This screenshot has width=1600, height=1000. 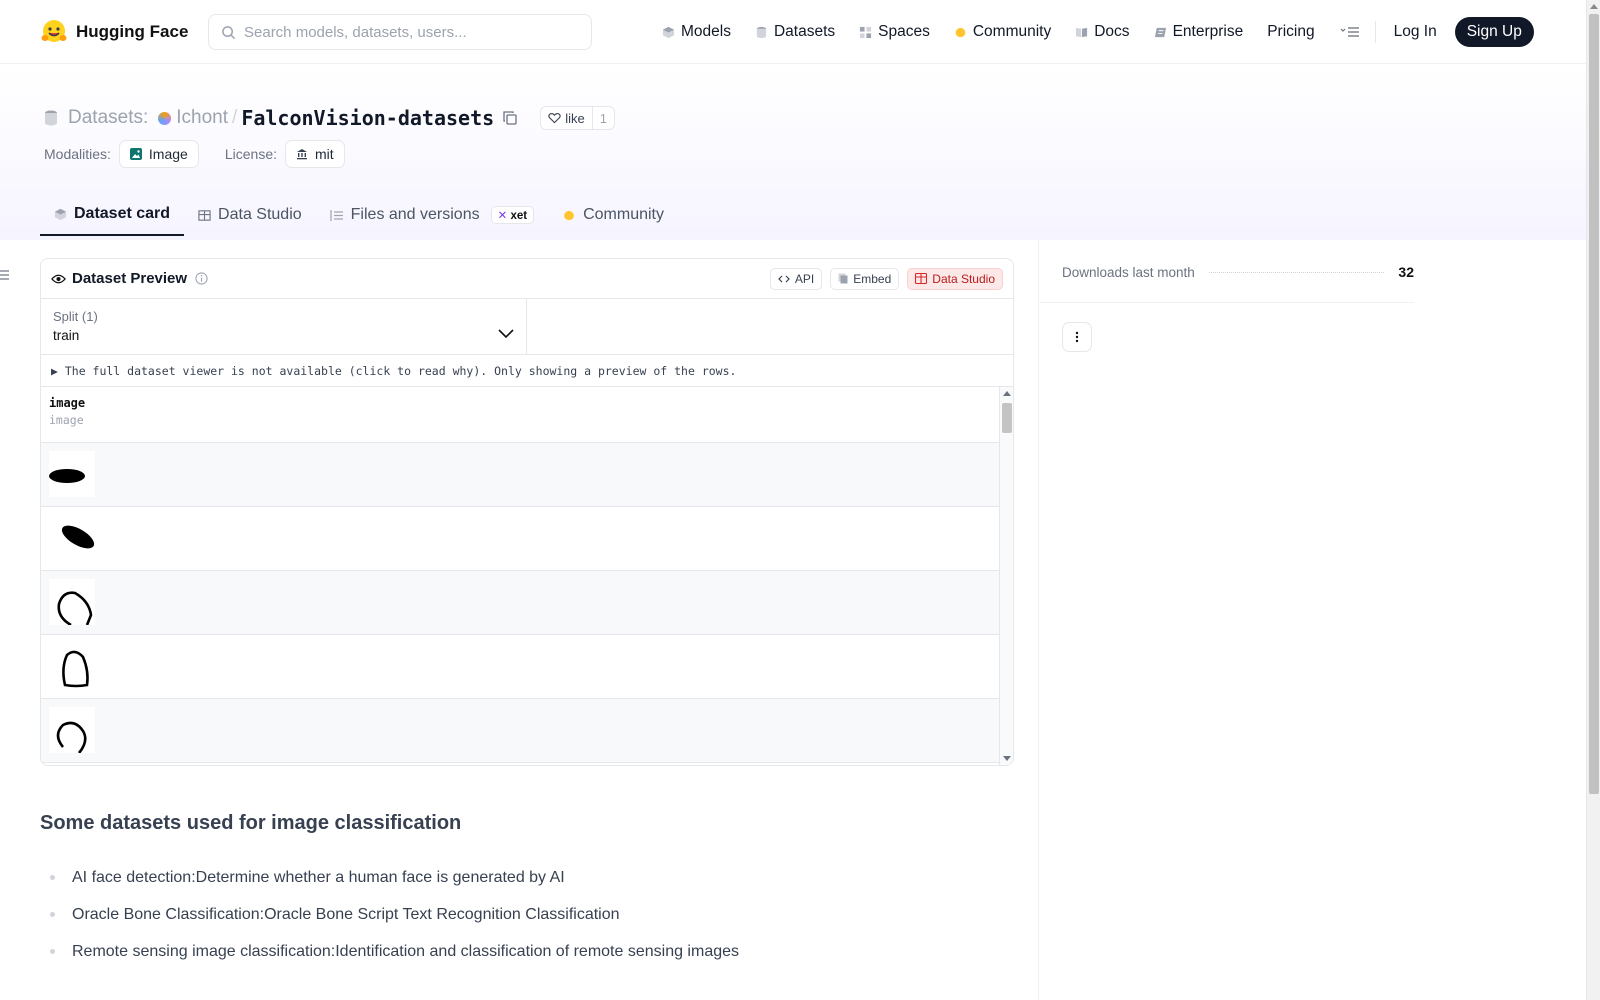 I want to click on cube-icon, so click(x=60, y=214).